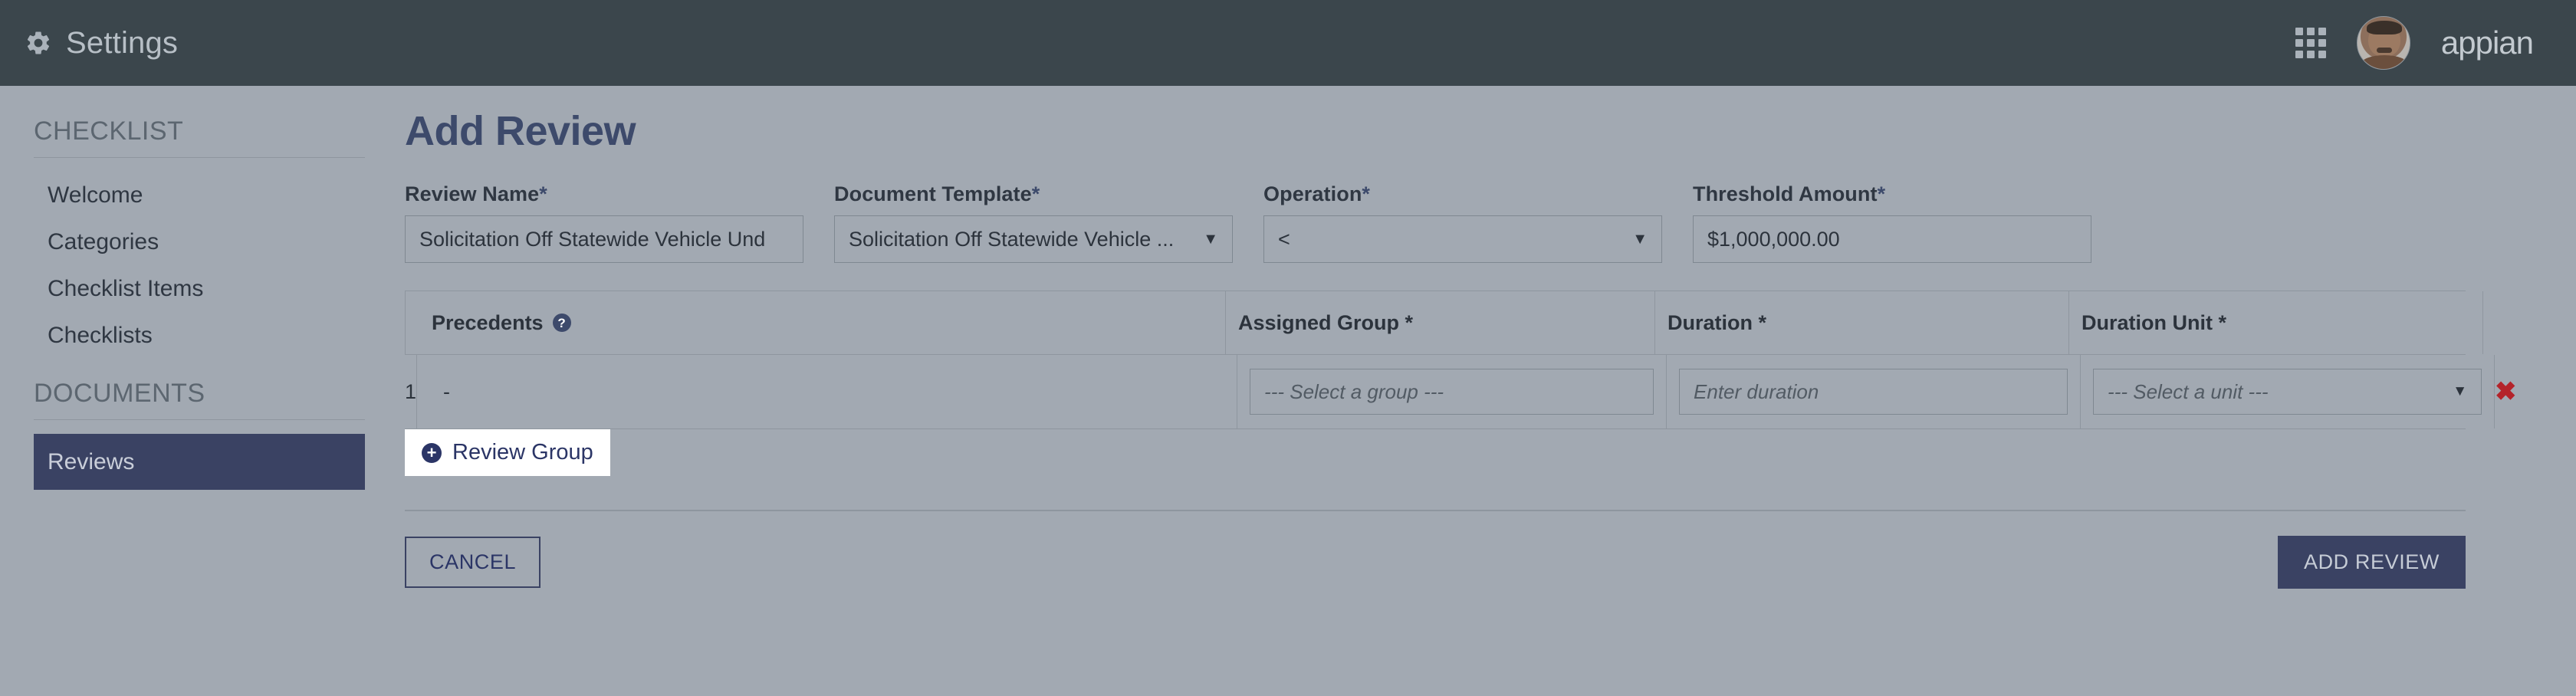  I want to click on placeholder-text: --- Select a group ---, so click(1354, 391).